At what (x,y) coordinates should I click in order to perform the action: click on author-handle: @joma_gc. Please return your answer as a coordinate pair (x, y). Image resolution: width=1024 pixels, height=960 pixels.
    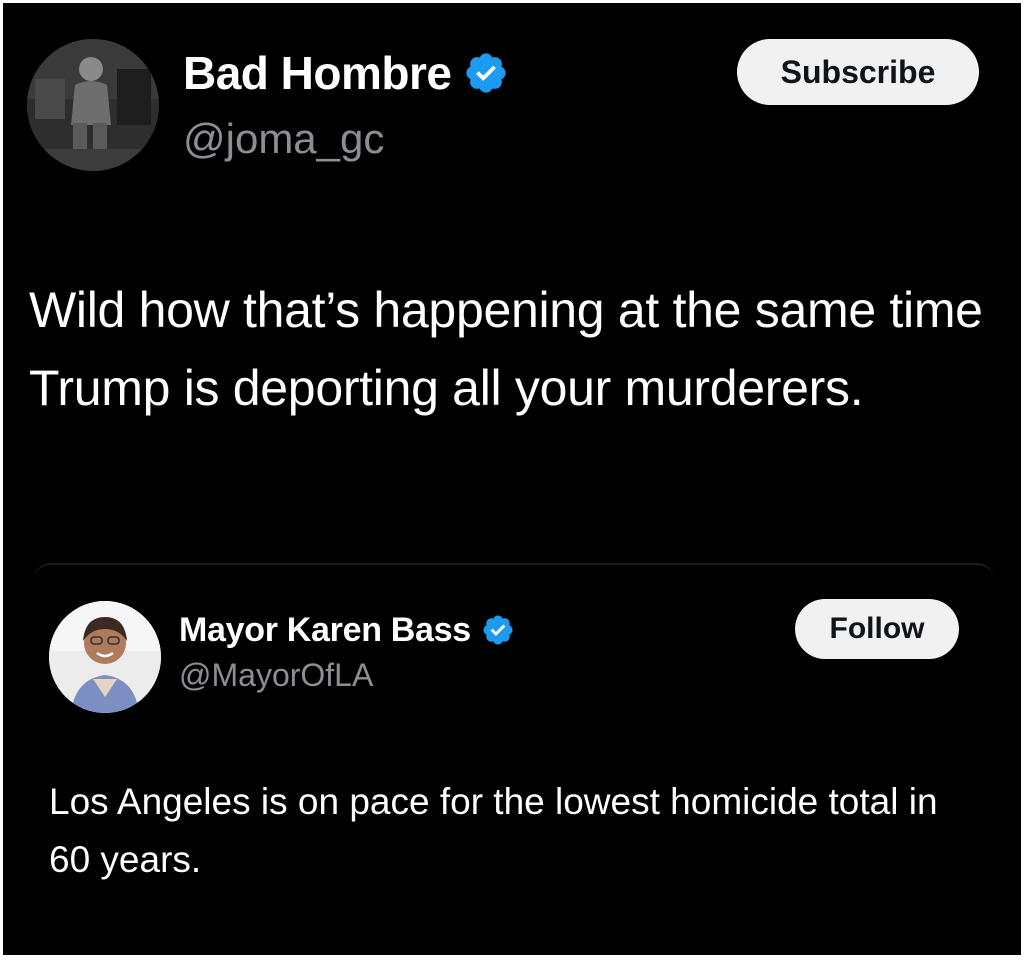
    Looking at the image, I should click on (283, 139).